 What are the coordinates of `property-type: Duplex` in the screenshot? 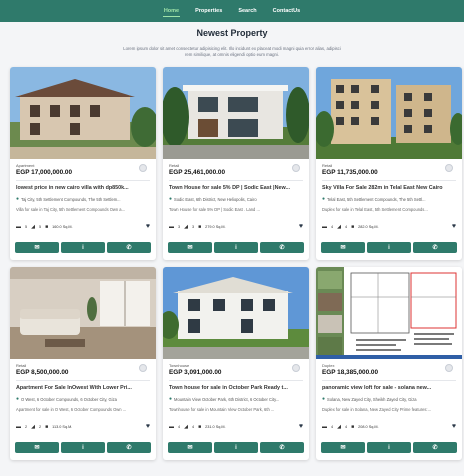 It's located at (328, 365).